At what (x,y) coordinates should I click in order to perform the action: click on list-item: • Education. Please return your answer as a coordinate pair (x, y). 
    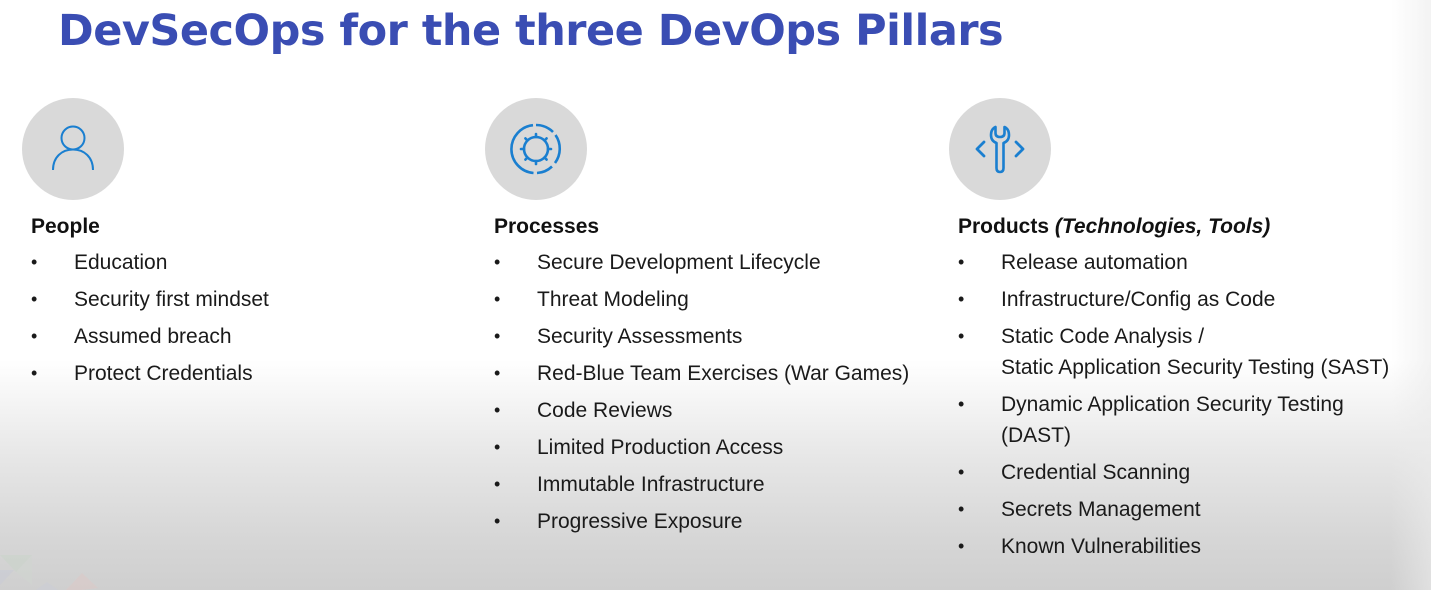
    Looking at the image, I should click on (150, 262).